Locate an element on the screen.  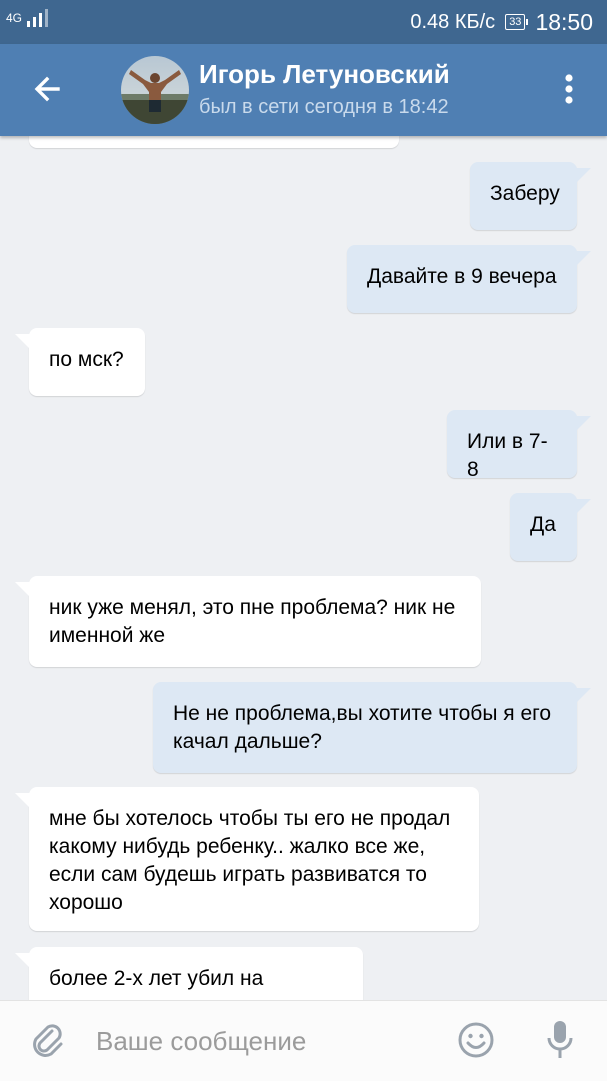
message-bubble-outgoing: Заберу is located at coordinates (530, 196).